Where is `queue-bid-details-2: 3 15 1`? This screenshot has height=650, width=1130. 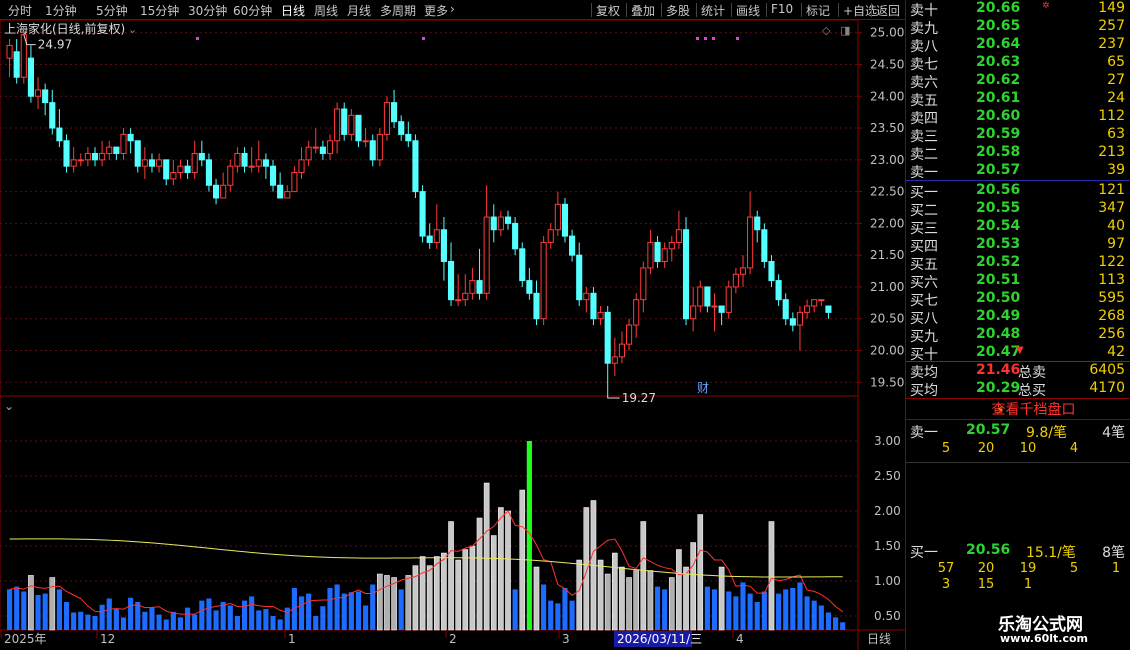 queue-bid-details-2: 3 15 1 is located at coordinates (1018, 585).